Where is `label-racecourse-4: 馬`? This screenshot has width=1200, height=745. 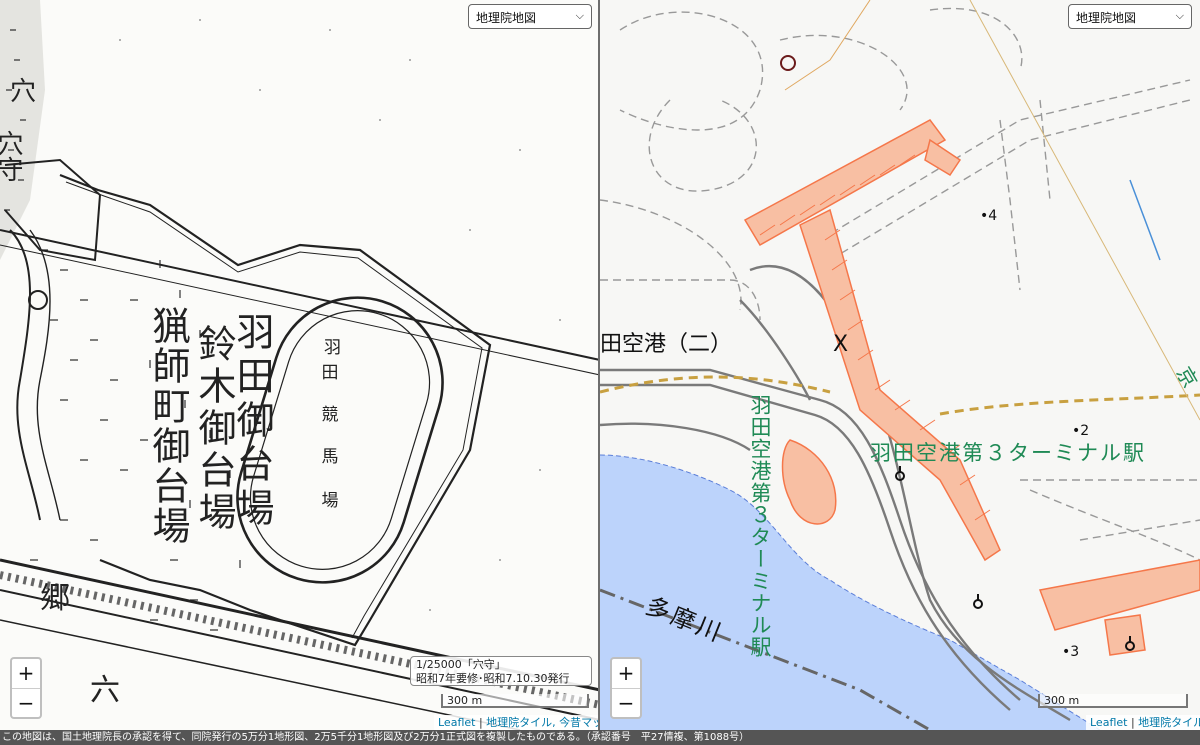
label-racecourse-4: 馬 is located at coordinates (330, 457).